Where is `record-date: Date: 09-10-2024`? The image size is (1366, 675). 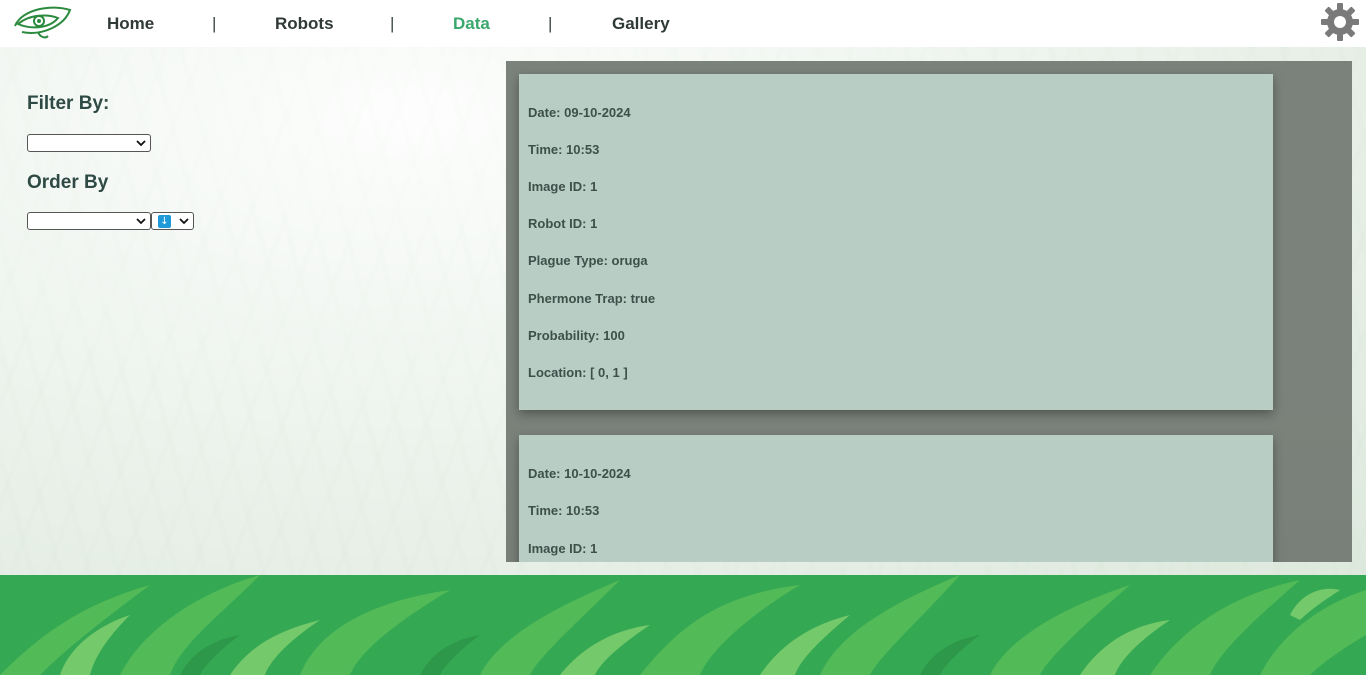 record-date: Date: 09-10-2024 is located at coordinates (579, 112).